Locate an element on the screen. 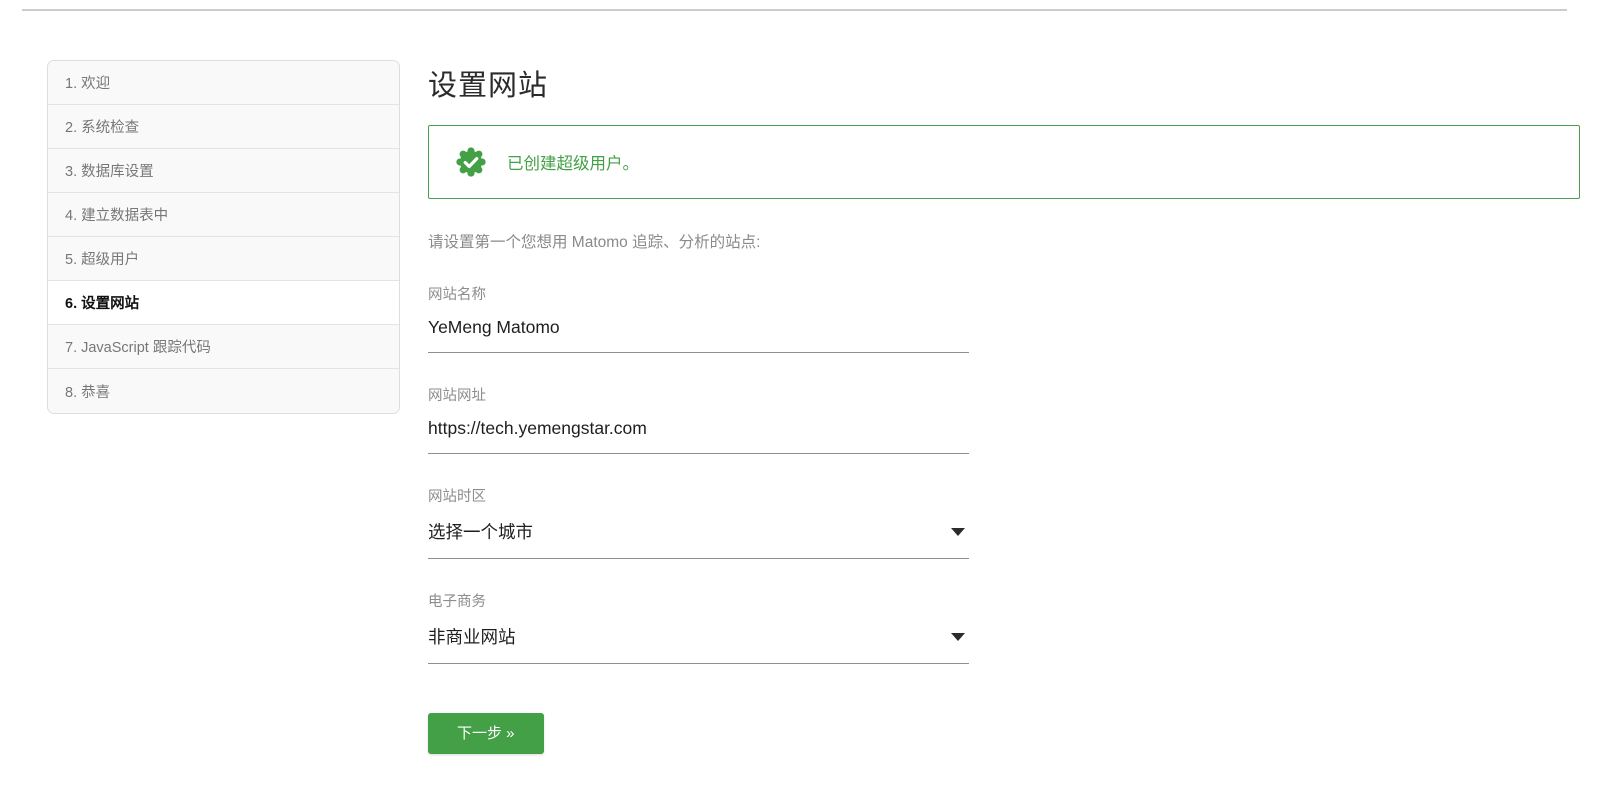 This screenshot has height=807, width=1611. sidebar-item-database-setup: 3. 数据库设置 is located at coordinates (223, 171).